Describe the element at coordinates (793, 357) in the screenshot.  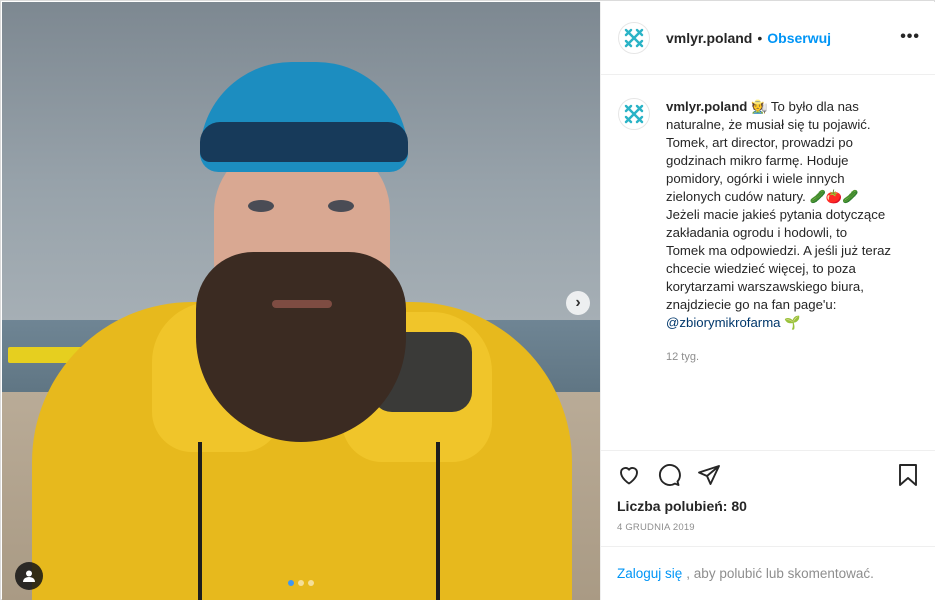
I see `caption-timestamp: 12 tyg.` at that location.